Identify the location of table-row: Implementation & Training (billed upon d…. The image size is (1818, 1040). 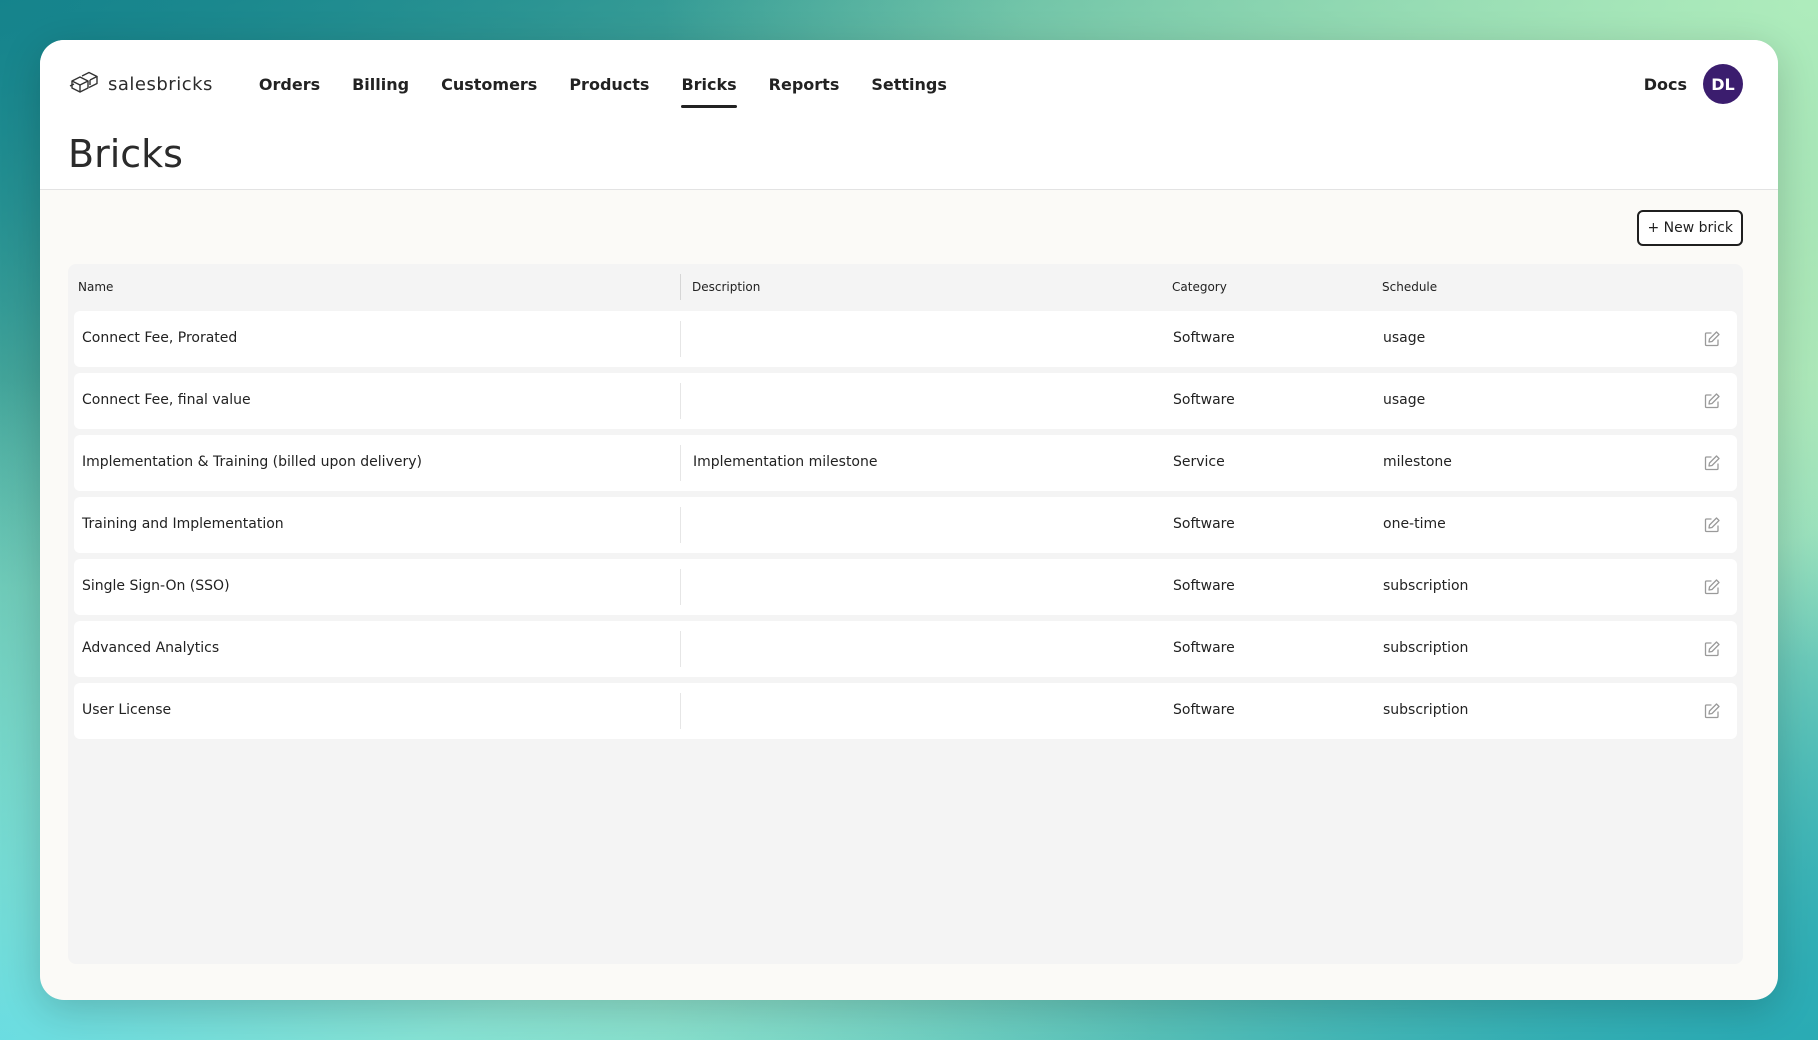
(905, 463).